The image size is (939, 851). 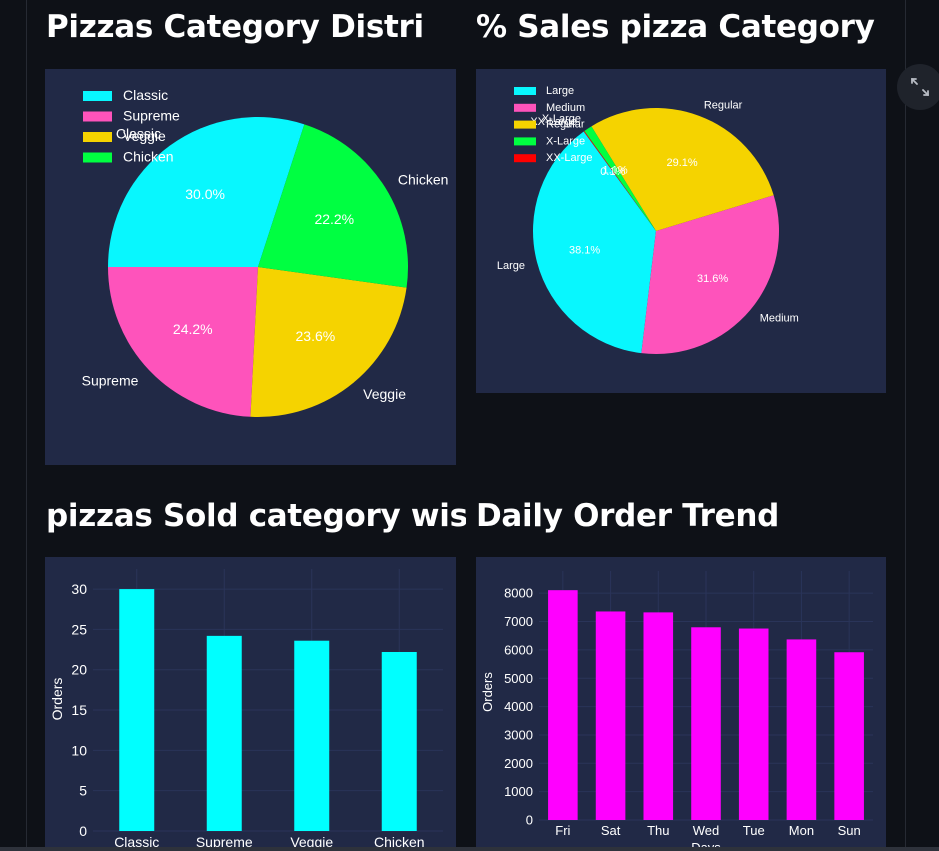 What do you see at coordinates (137, 710) in the screenshot?
I see `bar-classic` at bounding box center [137, 710].